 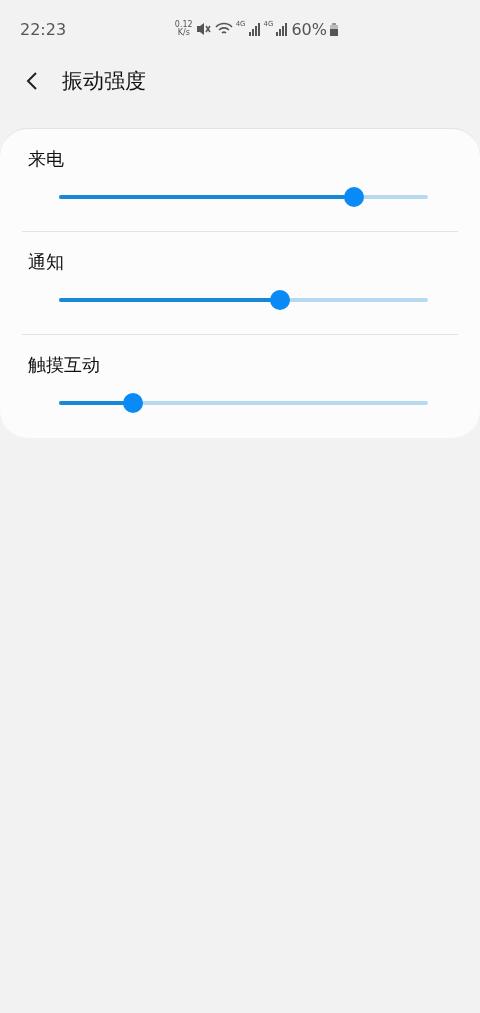 I want to click on slider-label: 来电, so click(x=46, y=159).